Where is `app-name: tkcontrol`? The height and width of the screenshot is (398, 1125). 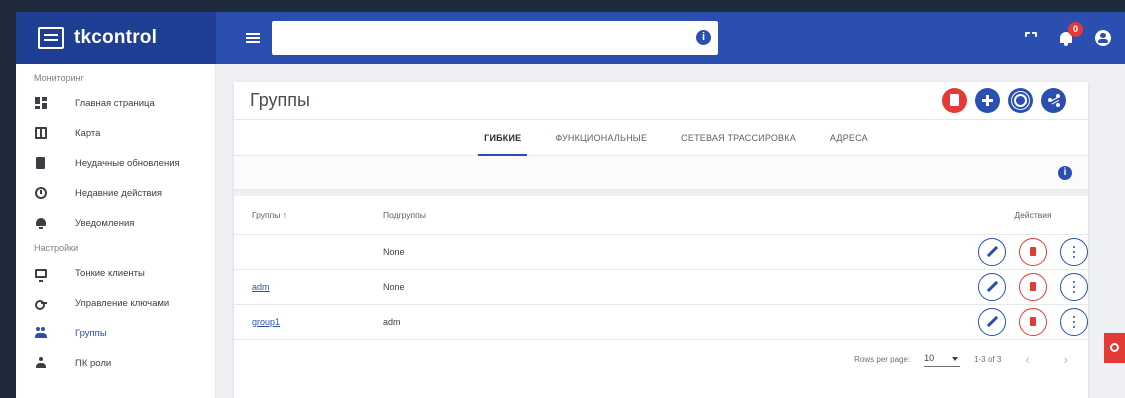 app-name: tkcontrol is located at coordinates (116, 37).